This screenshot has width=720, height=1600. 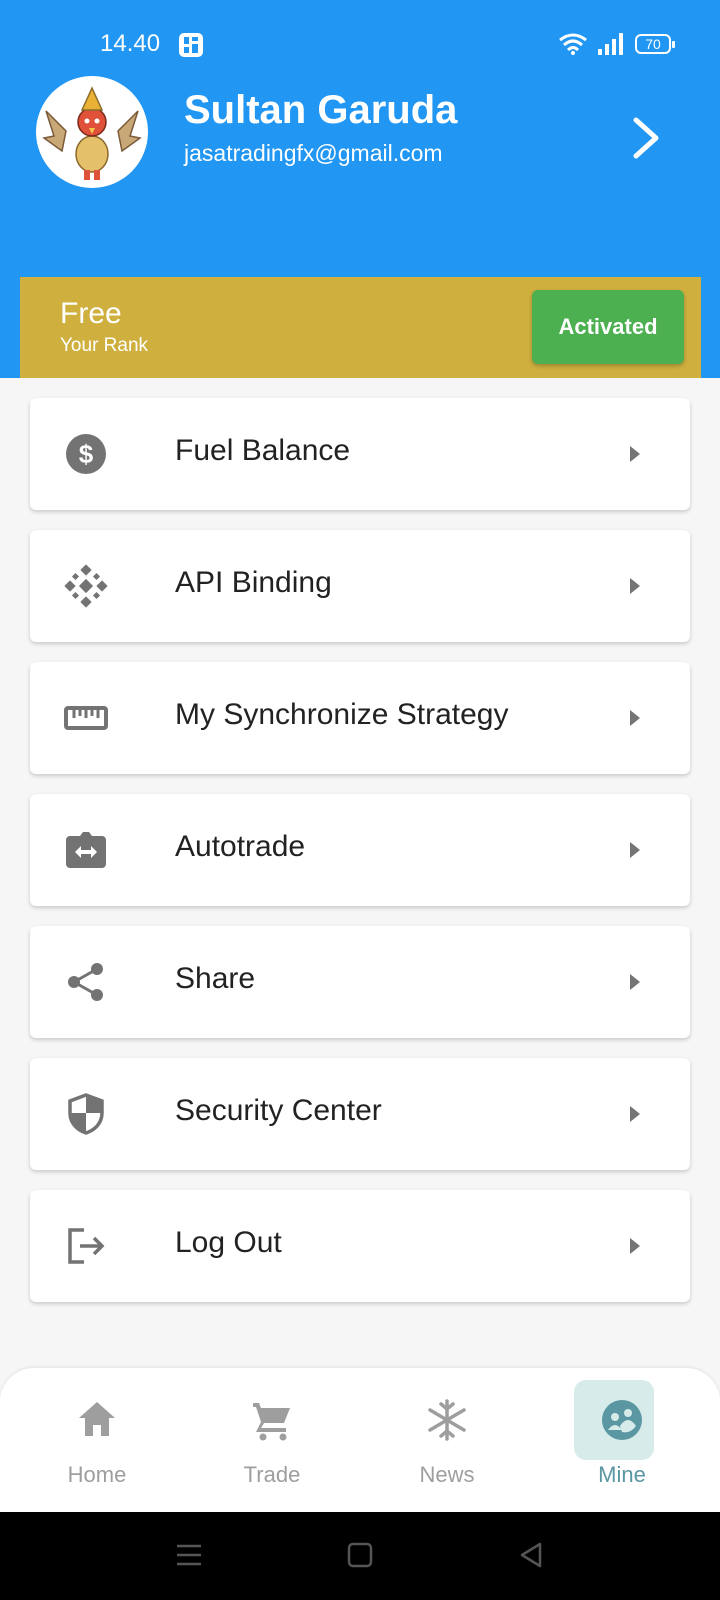 I want to click on menu-item-label: My Synchronize Strategy, so click(x=342, y=714).